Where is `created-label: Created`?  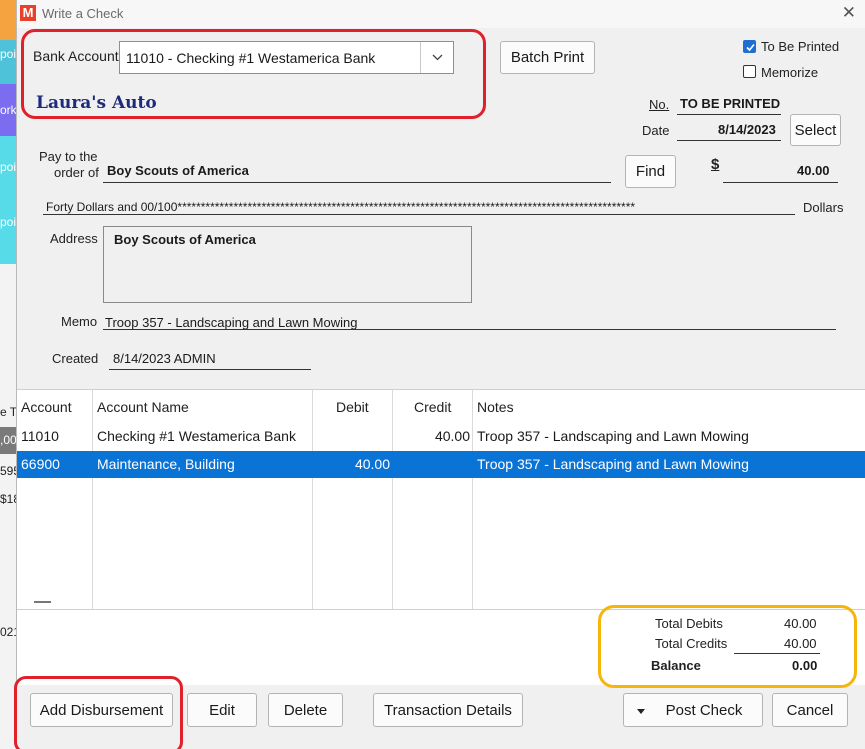
created-label: Created is located at coordinates (75, 358).